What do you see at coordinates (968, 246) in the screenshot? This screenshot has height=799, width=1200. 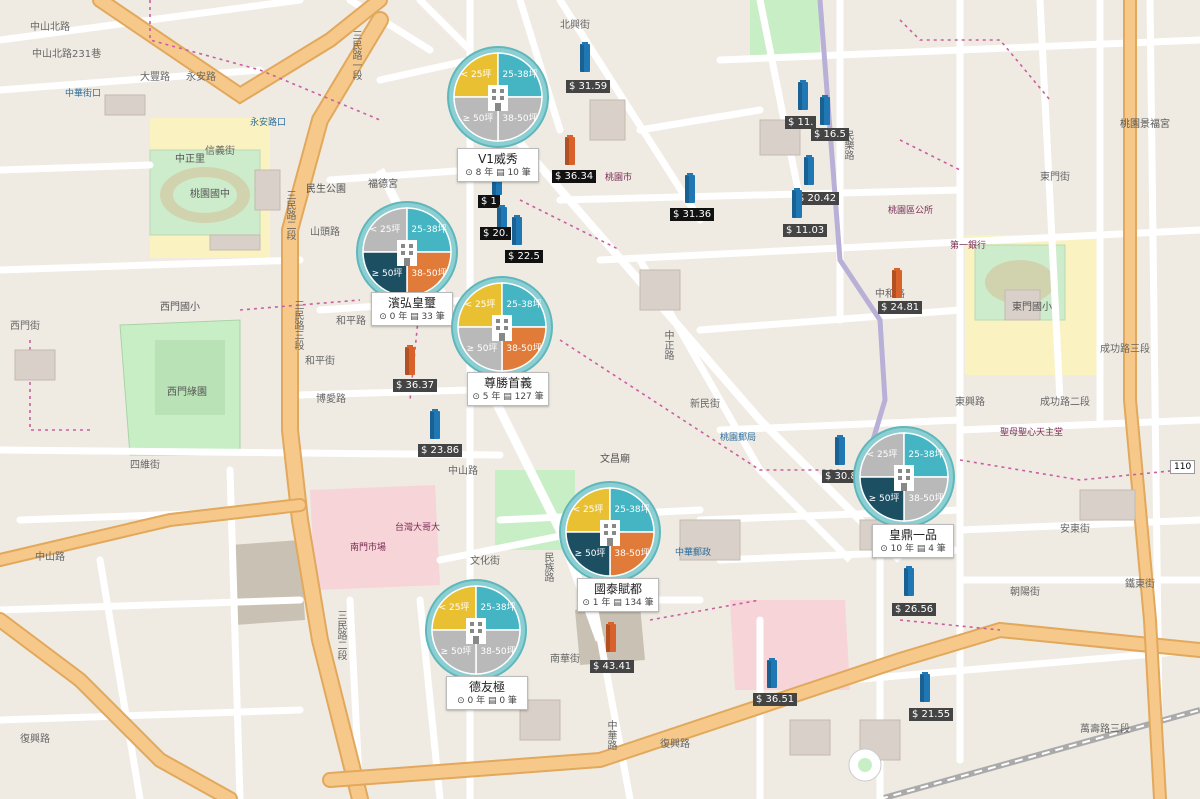 I see `poi-label: 第一銀行` at bounding box center [968, 246].